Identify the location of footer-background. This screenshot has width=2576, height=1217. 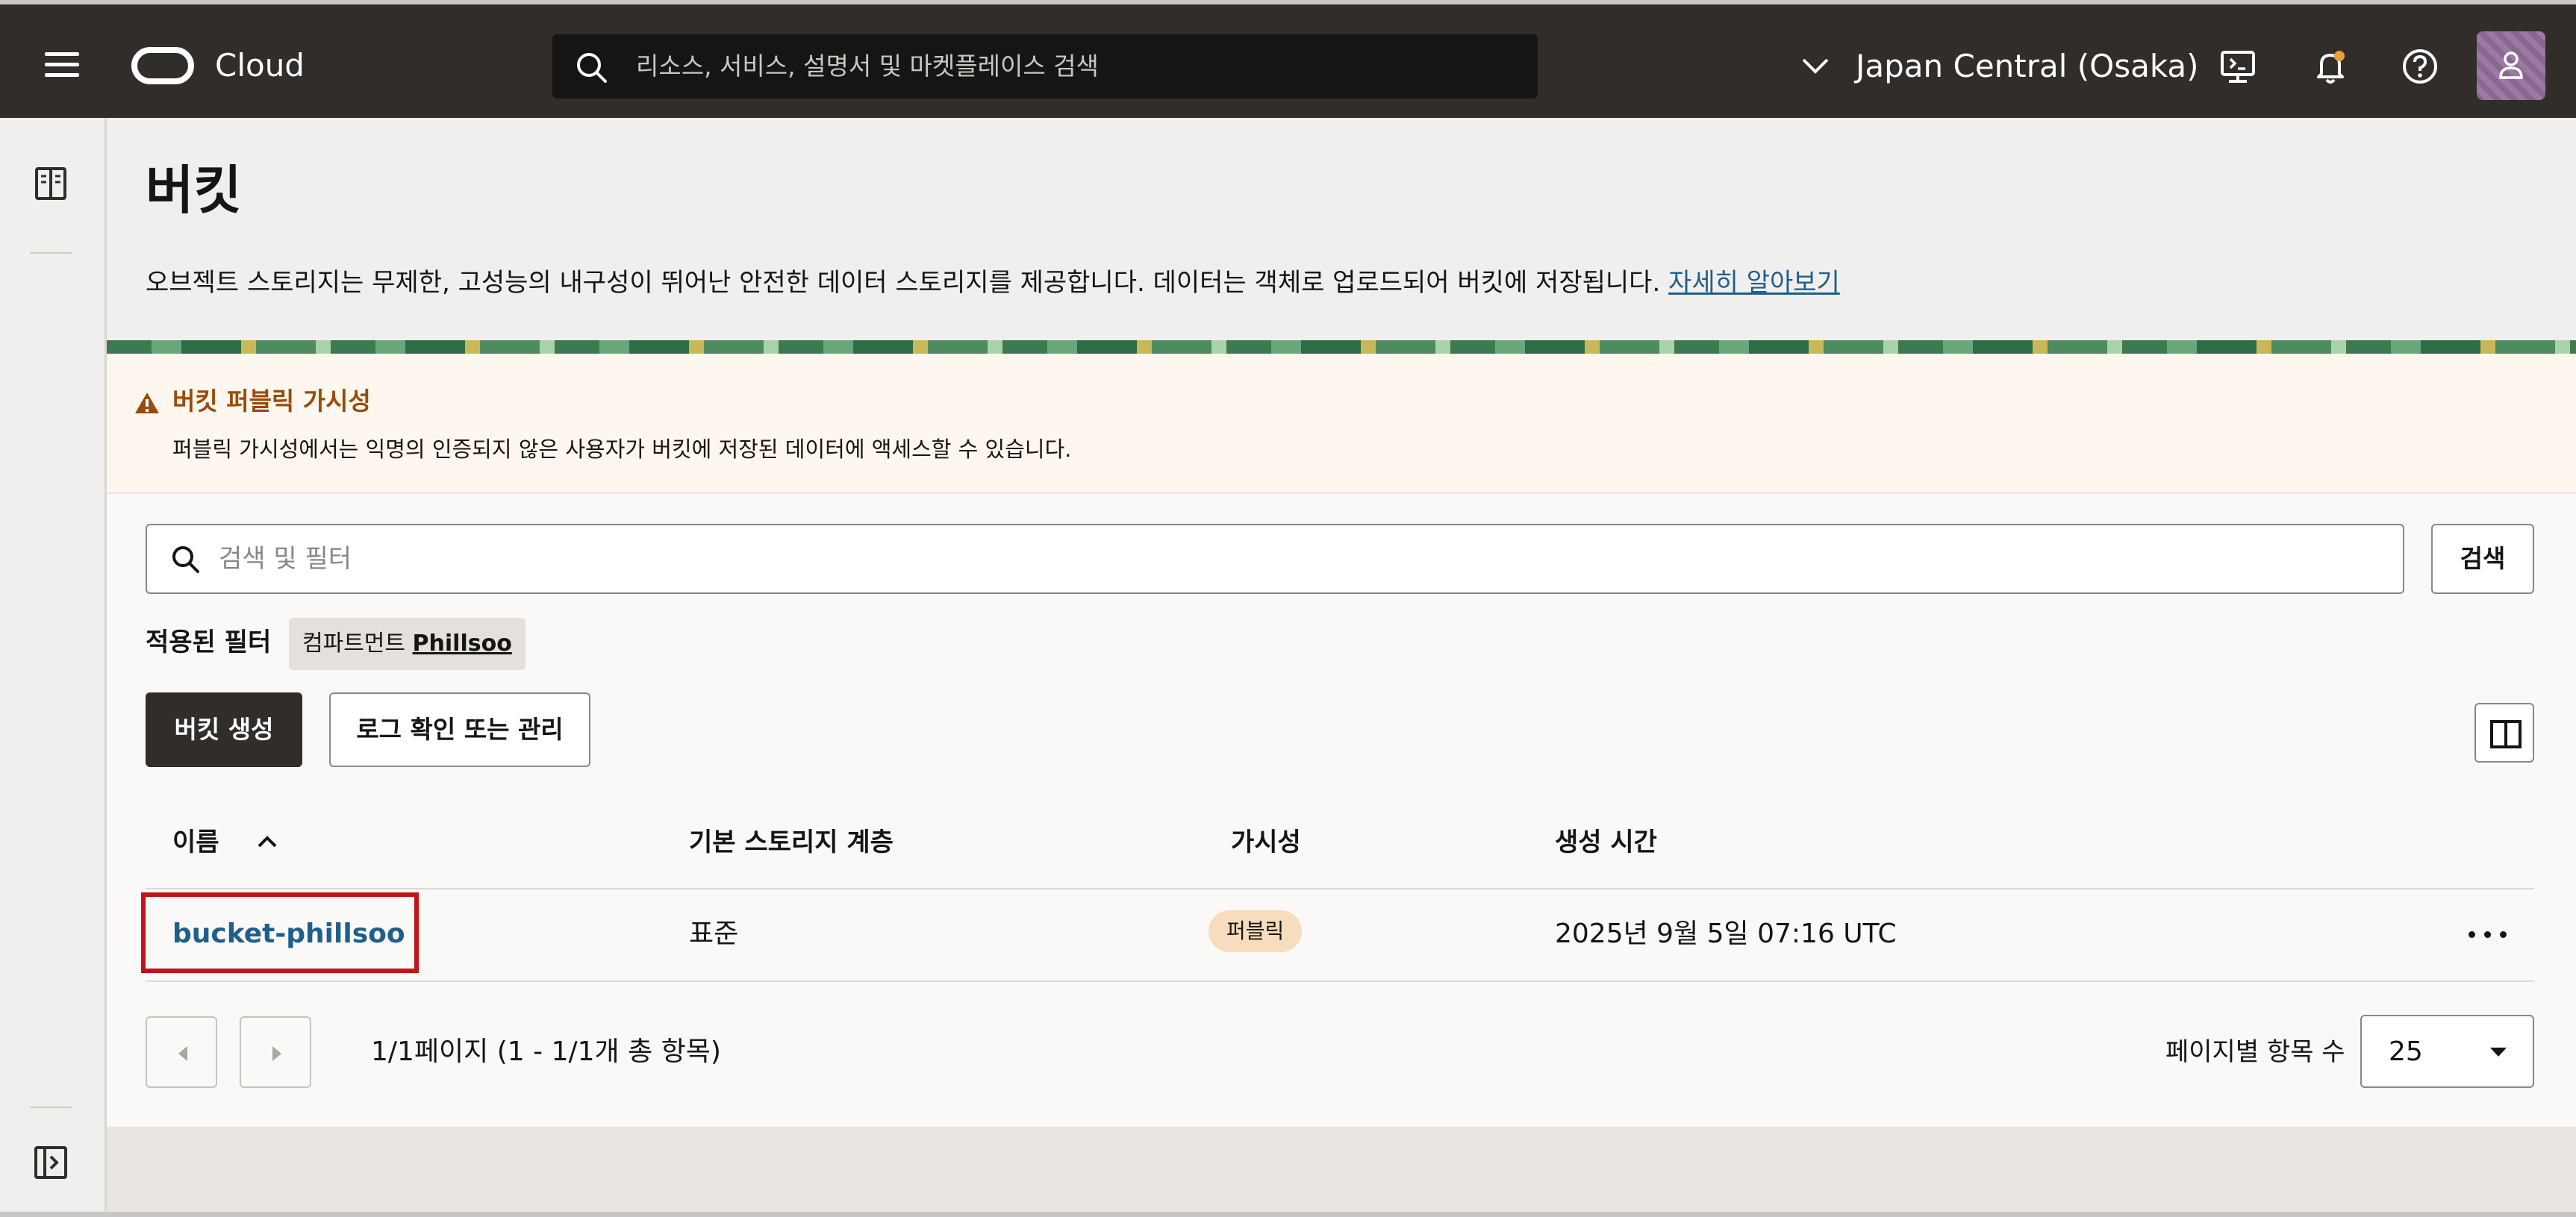
(1341, 1172).